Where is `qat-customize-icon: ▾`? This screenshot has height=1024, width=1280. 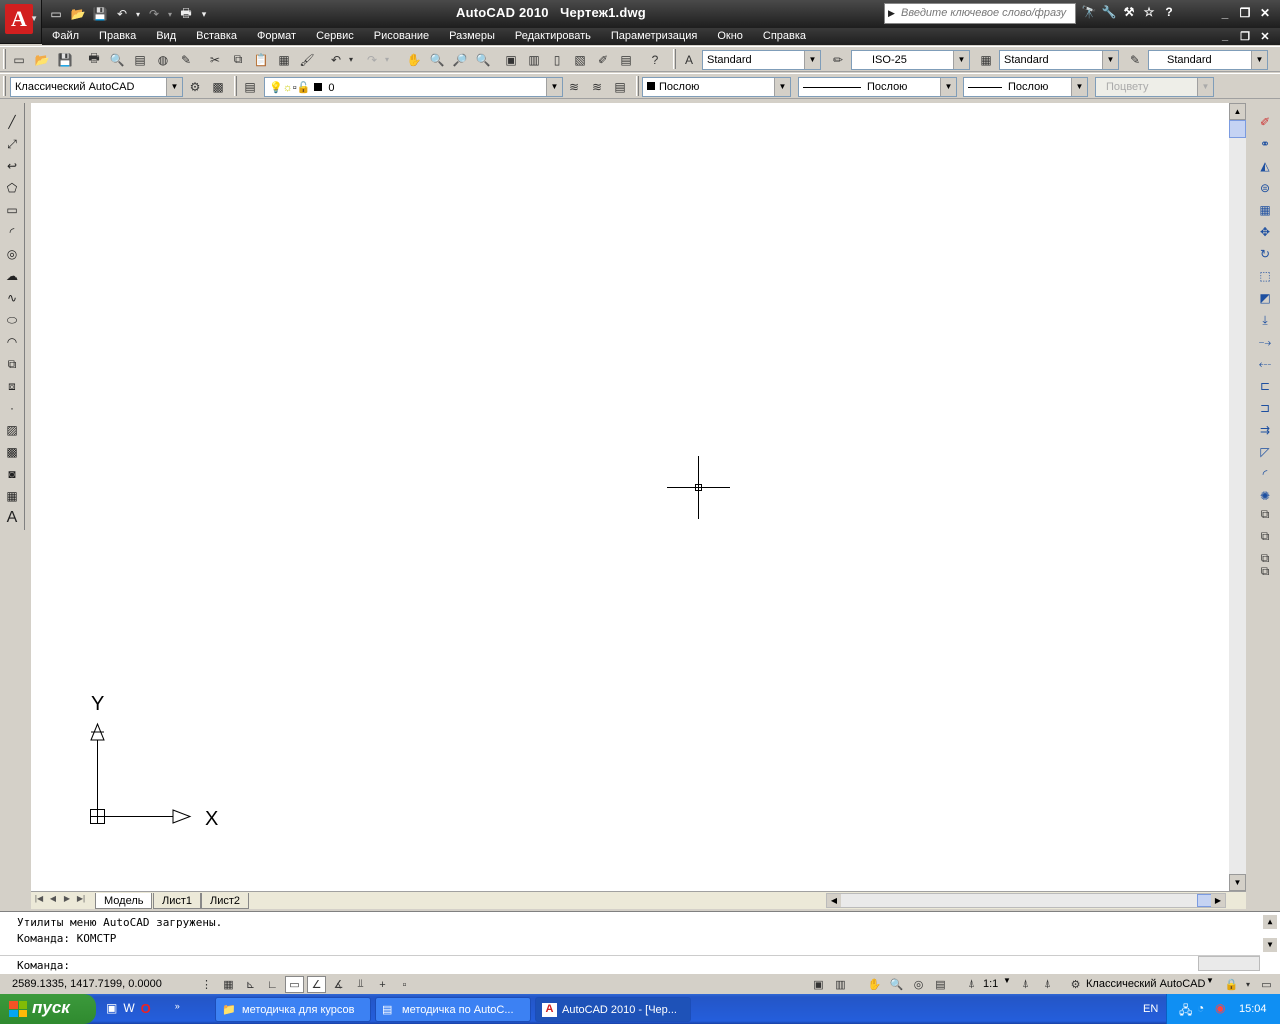 qat-customize-icon: ▾ is located at coordinates (204, 14).